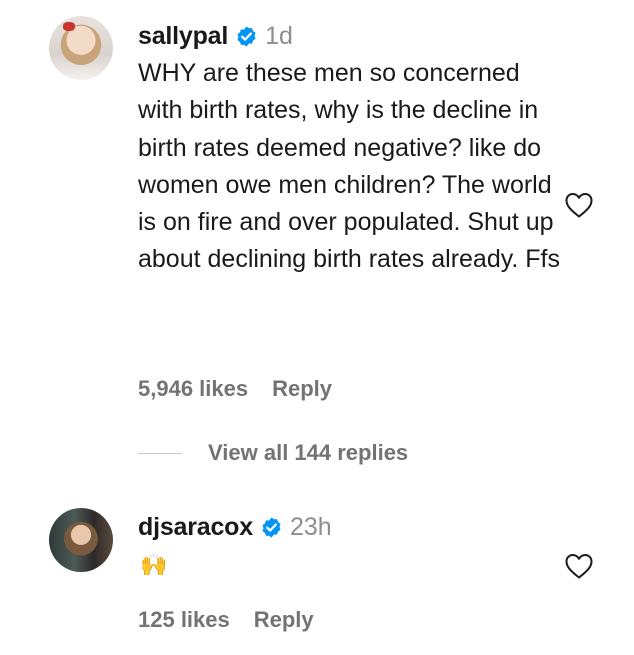 The width and height of the screenshot is (634, 655). I want to click on view-replies-label: View all 144 replies, so click(308, 452).